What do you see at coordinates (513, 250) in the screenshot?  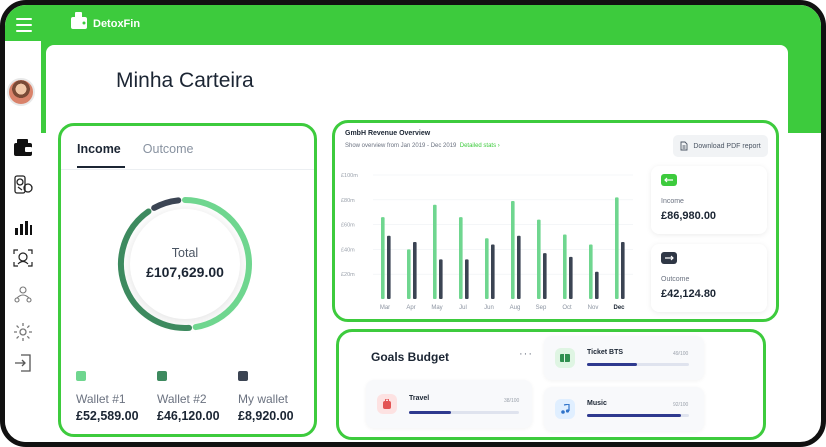 I see `bar-aug-s1` at bounding box center [513, 250].